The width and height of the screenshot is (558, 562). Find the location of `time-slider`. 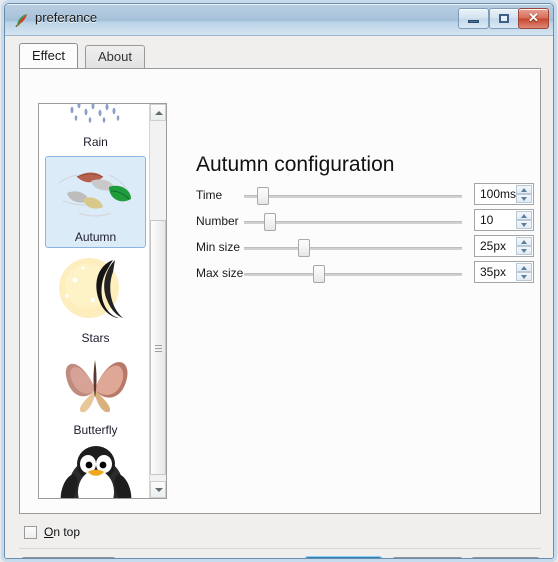

time-slider is located at coordinates (353, 196).